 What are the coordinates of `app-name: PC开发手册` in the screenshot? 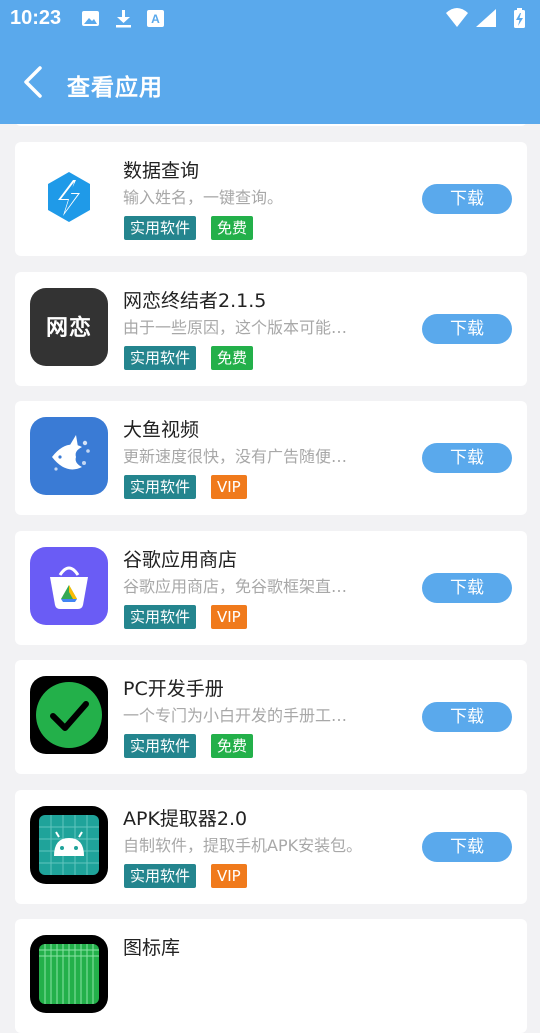 It's located at (173, 689).